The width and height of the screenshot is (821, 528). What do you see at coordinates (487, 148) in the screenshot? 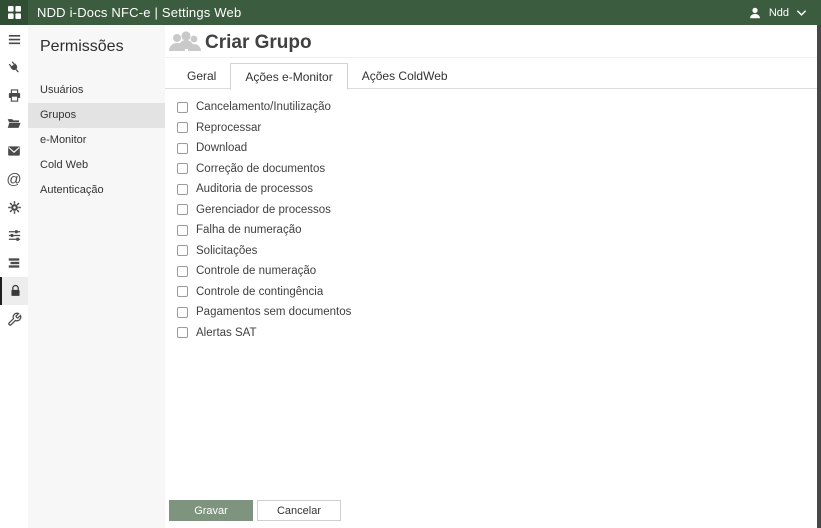
I see `checkbox-row: Download` at bounding box center [487, 148].